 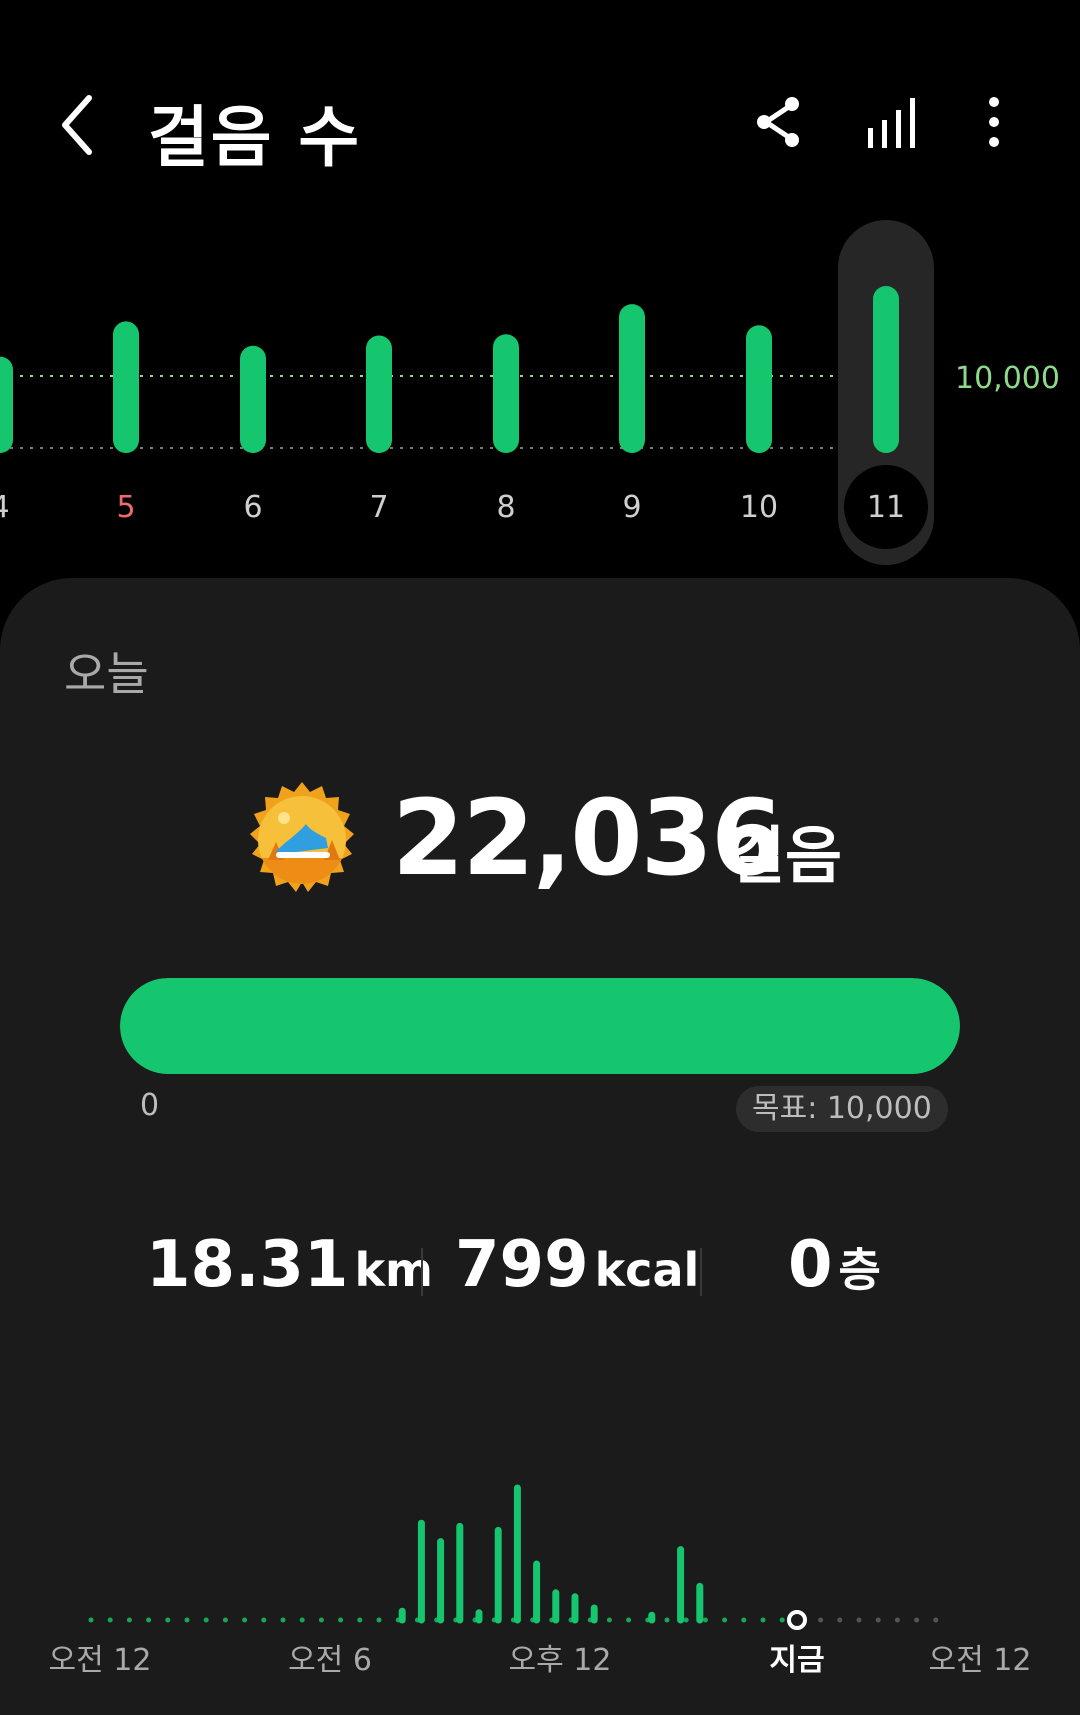 I want to click on day-label-4: 4, so click(x=5, y=507).